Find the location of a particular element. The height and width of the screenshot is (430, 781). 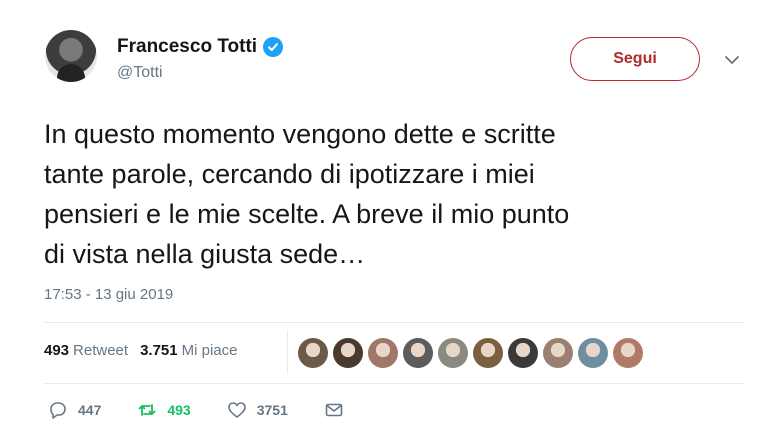

reply-button: 447 is located at coordinates (74, 410).